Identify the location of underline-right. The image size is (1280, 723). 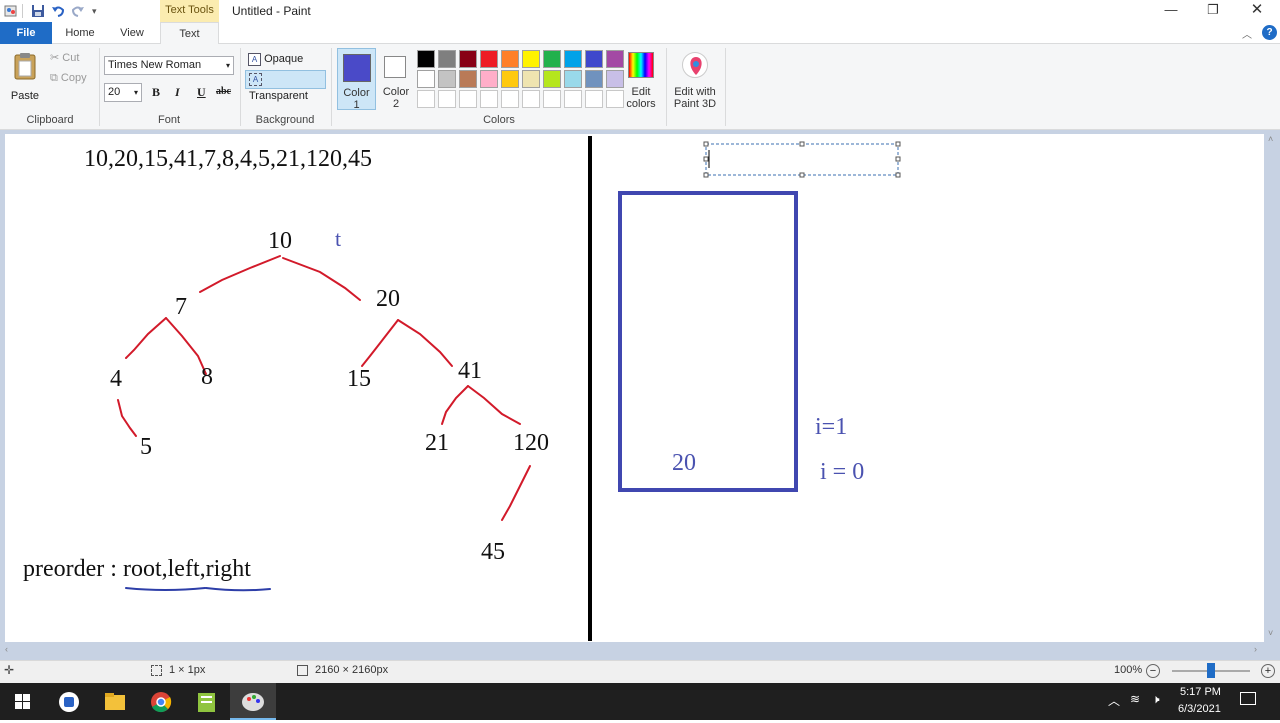
(238, 589).